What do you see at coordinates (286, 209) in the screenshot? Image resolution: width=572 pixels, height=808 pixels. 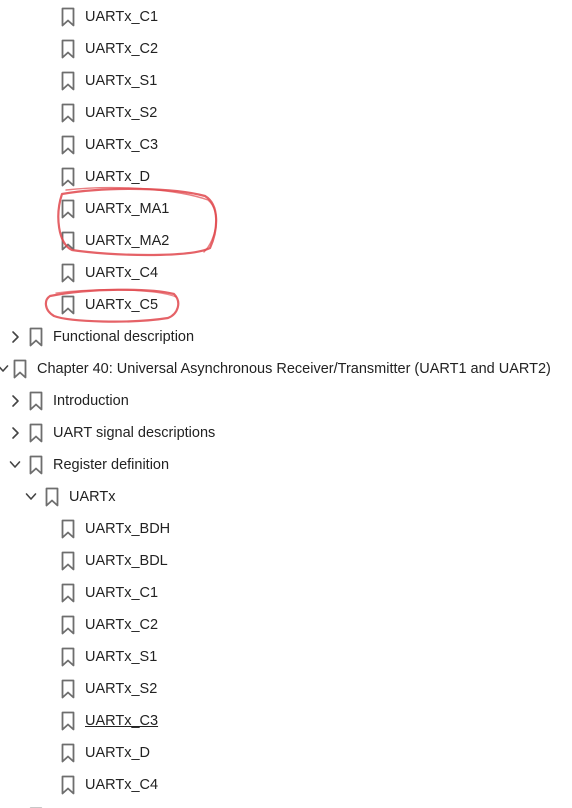 I see `bookmark-item: UARTx_MA1` at bounding box center [286, 209].